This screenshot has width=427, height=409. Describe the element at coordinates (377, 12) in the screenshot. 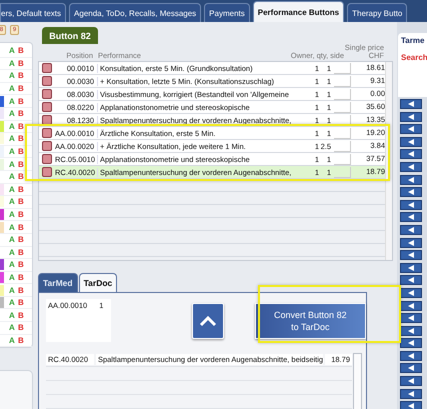

I see `tab: Therapy Butto` at that location.